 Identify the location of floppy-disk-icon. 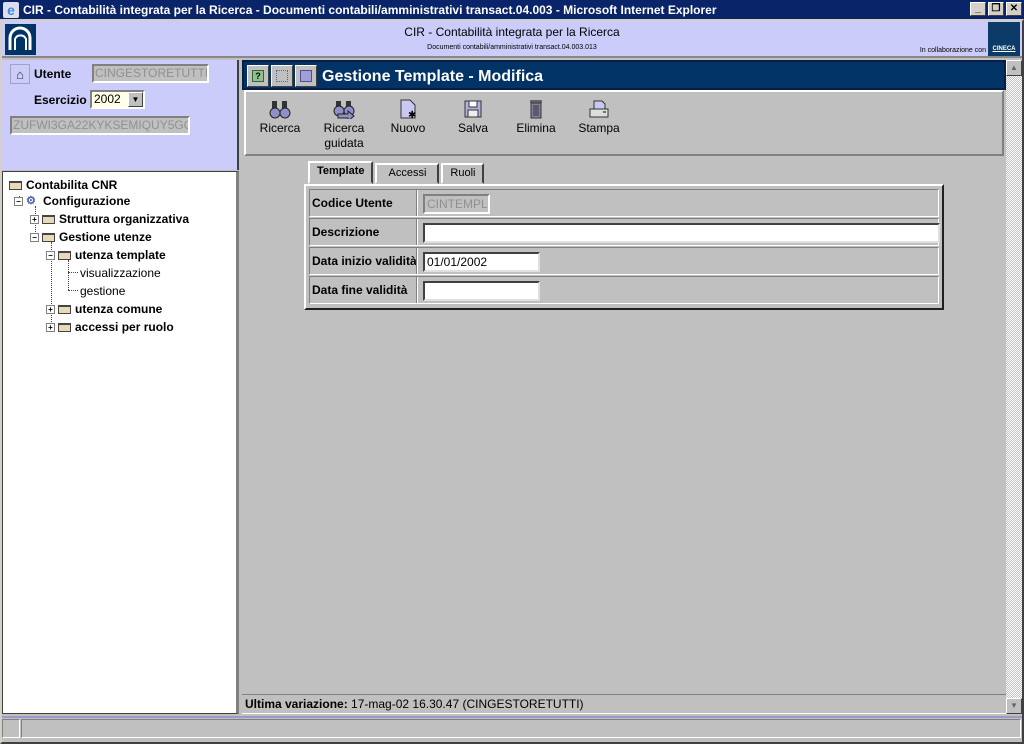
(473, 109).